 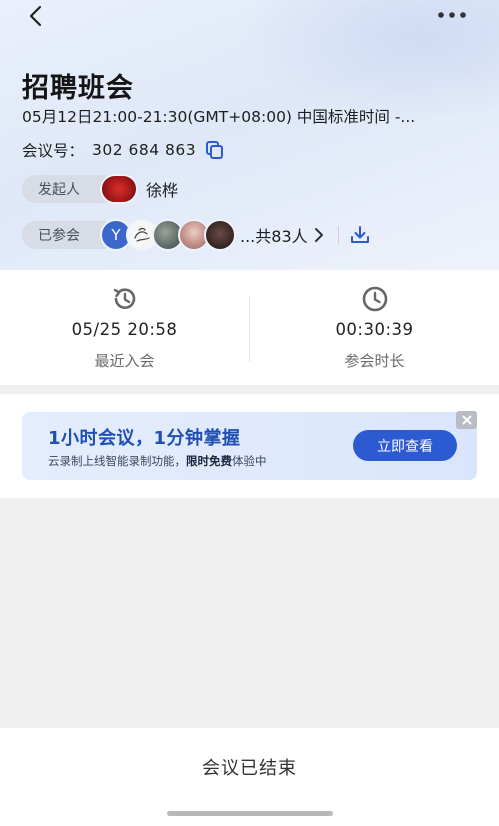 I want to click on more-button, so click(x=452, y=15).